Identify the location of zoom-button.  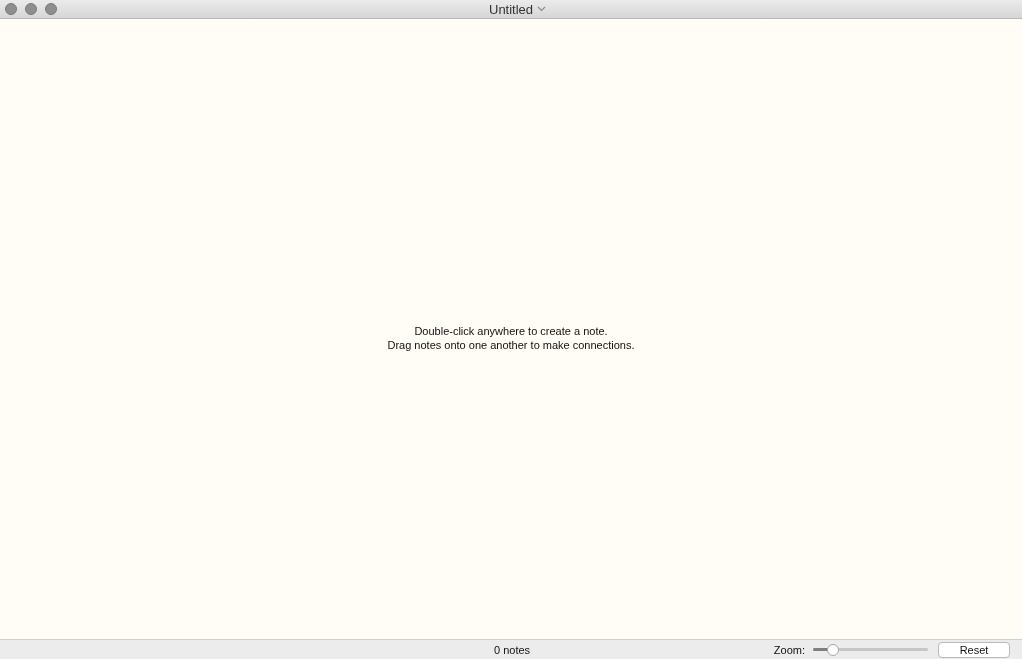
(51, 9).